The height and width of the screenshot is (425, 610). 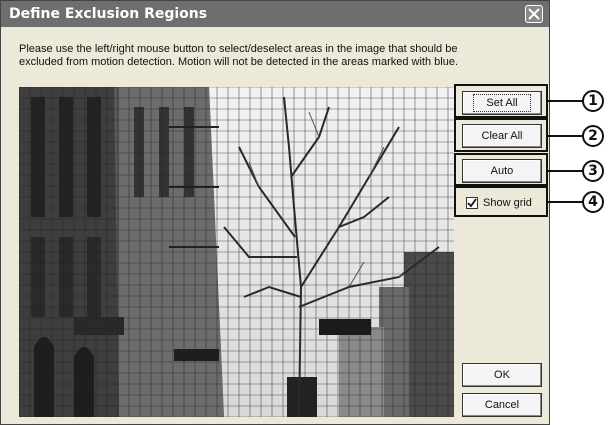 What do you see at coordinates (593, 101) in the screenshot?
I see `callout-1: 1` at bounding box center [593, 101].